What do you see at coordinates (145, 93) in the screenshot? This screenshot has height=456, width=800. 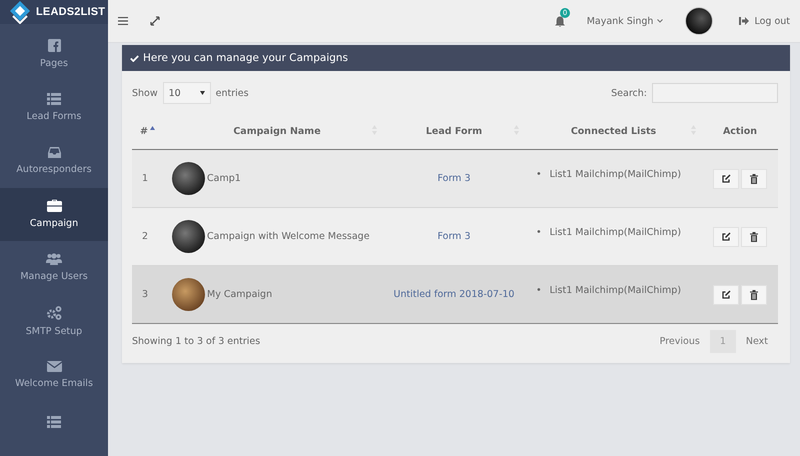 I see `show-label: Show` at bounding box center [145, 93].